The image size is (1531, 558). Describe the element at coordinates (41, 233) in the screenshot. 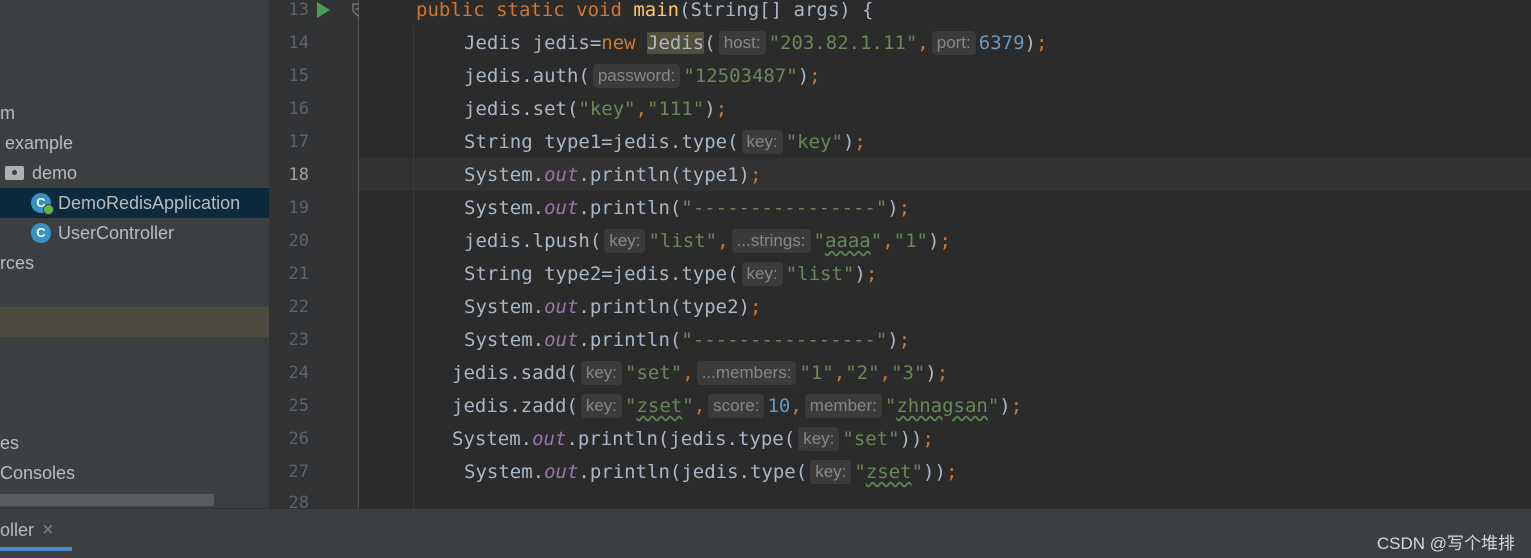

I see `class-icon: C` at that location.